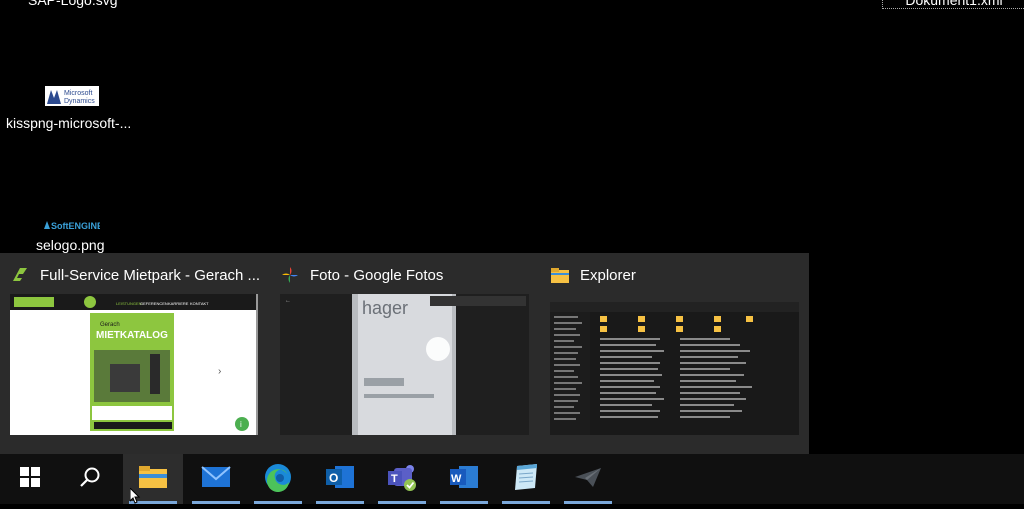 This screenshot has height=509, width=1024. I want to click on preview-title: Foto - Google Fotos, so click(361, 275).